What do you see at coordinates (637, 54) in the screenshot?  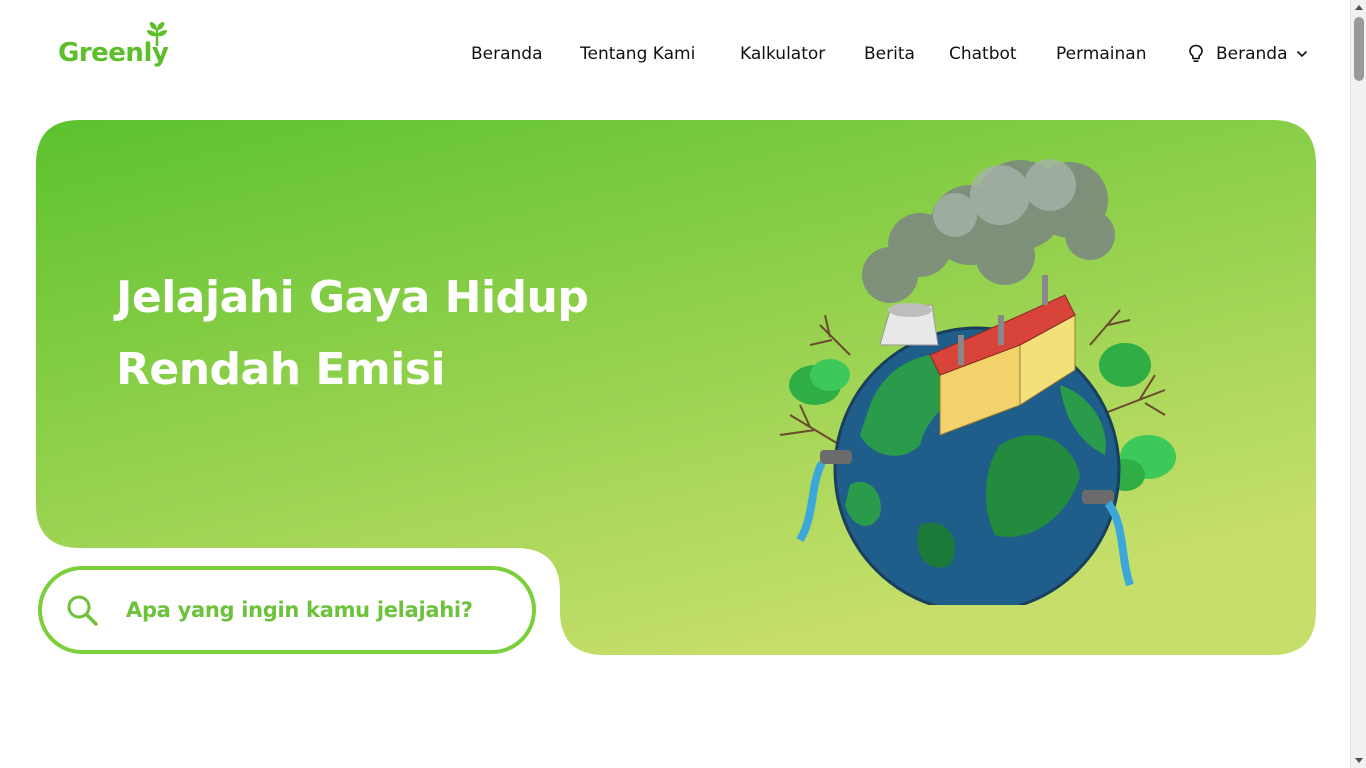 I see `nav-item-tentang-kami: Tentang Kami` at bounding box center [637, 54].